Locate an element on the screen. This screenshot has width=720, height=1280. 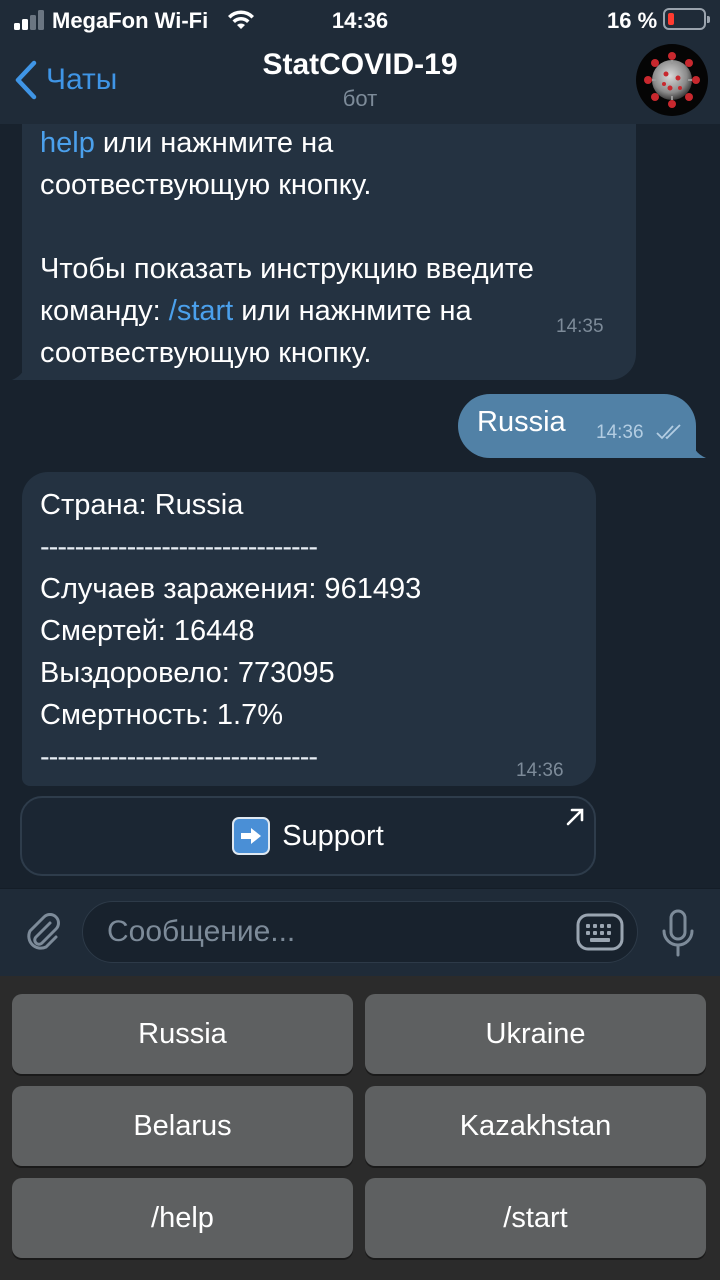
keyboard-icon is located at coordinates (600, 932).